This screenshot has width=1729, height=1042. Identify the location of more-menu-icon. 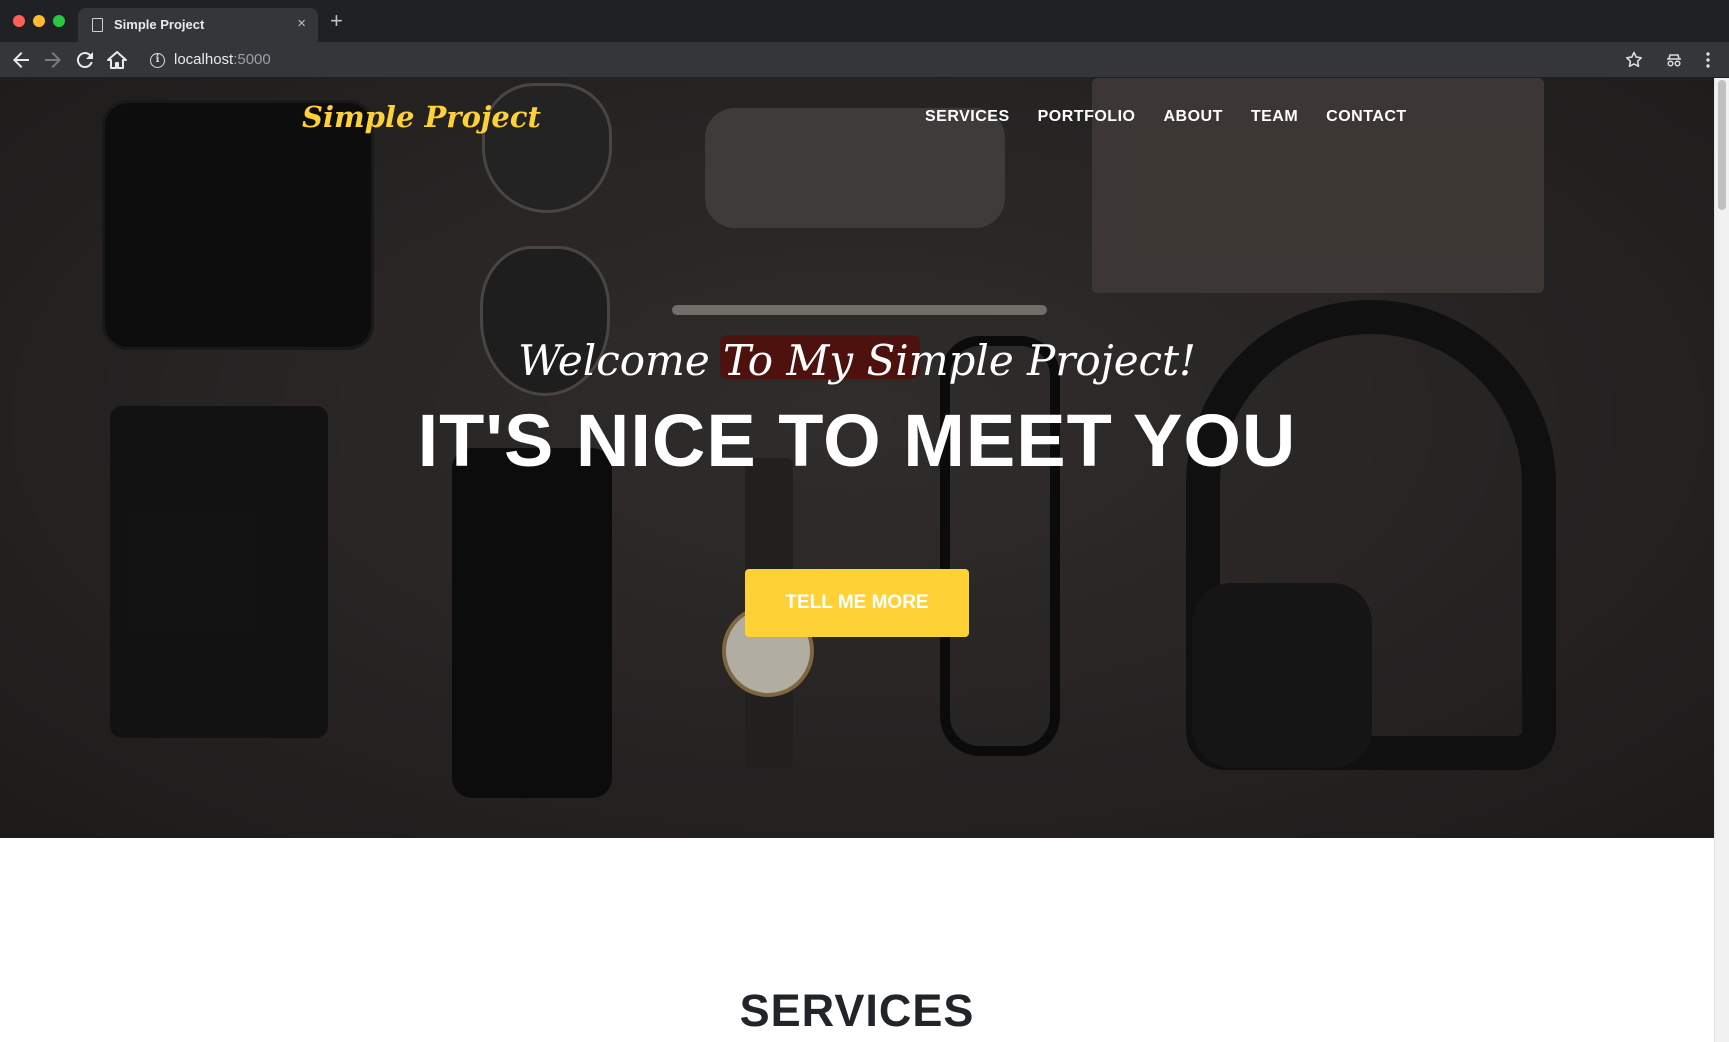
(1708, 60).